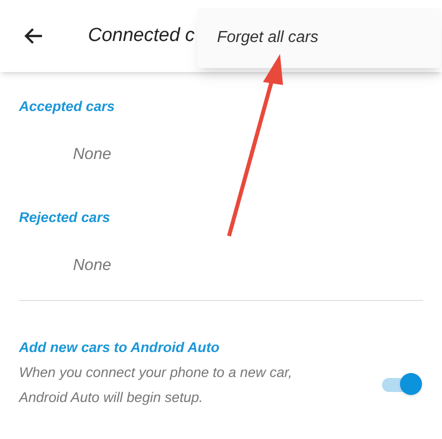 This screenshot has width=442, height=439. What do you see at coordinates (319, 38) in the screenshot?
I see `menu-item: Forget all cars` at bounding box center [319, 38].